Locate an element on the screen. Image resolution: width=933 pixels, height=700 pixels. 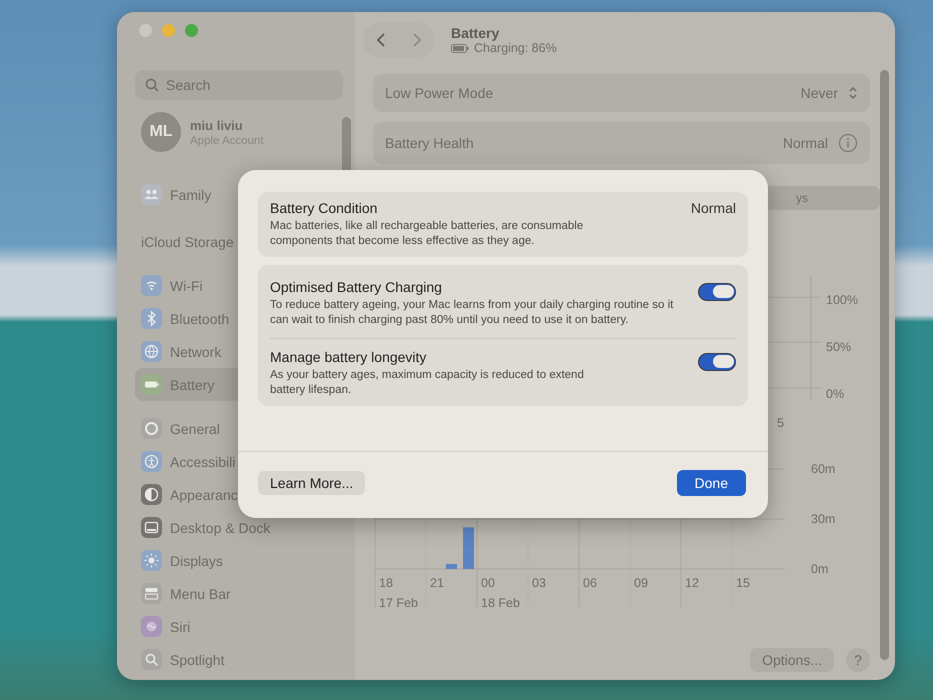
axis-label: 100% is located at coordinates (842, 300).